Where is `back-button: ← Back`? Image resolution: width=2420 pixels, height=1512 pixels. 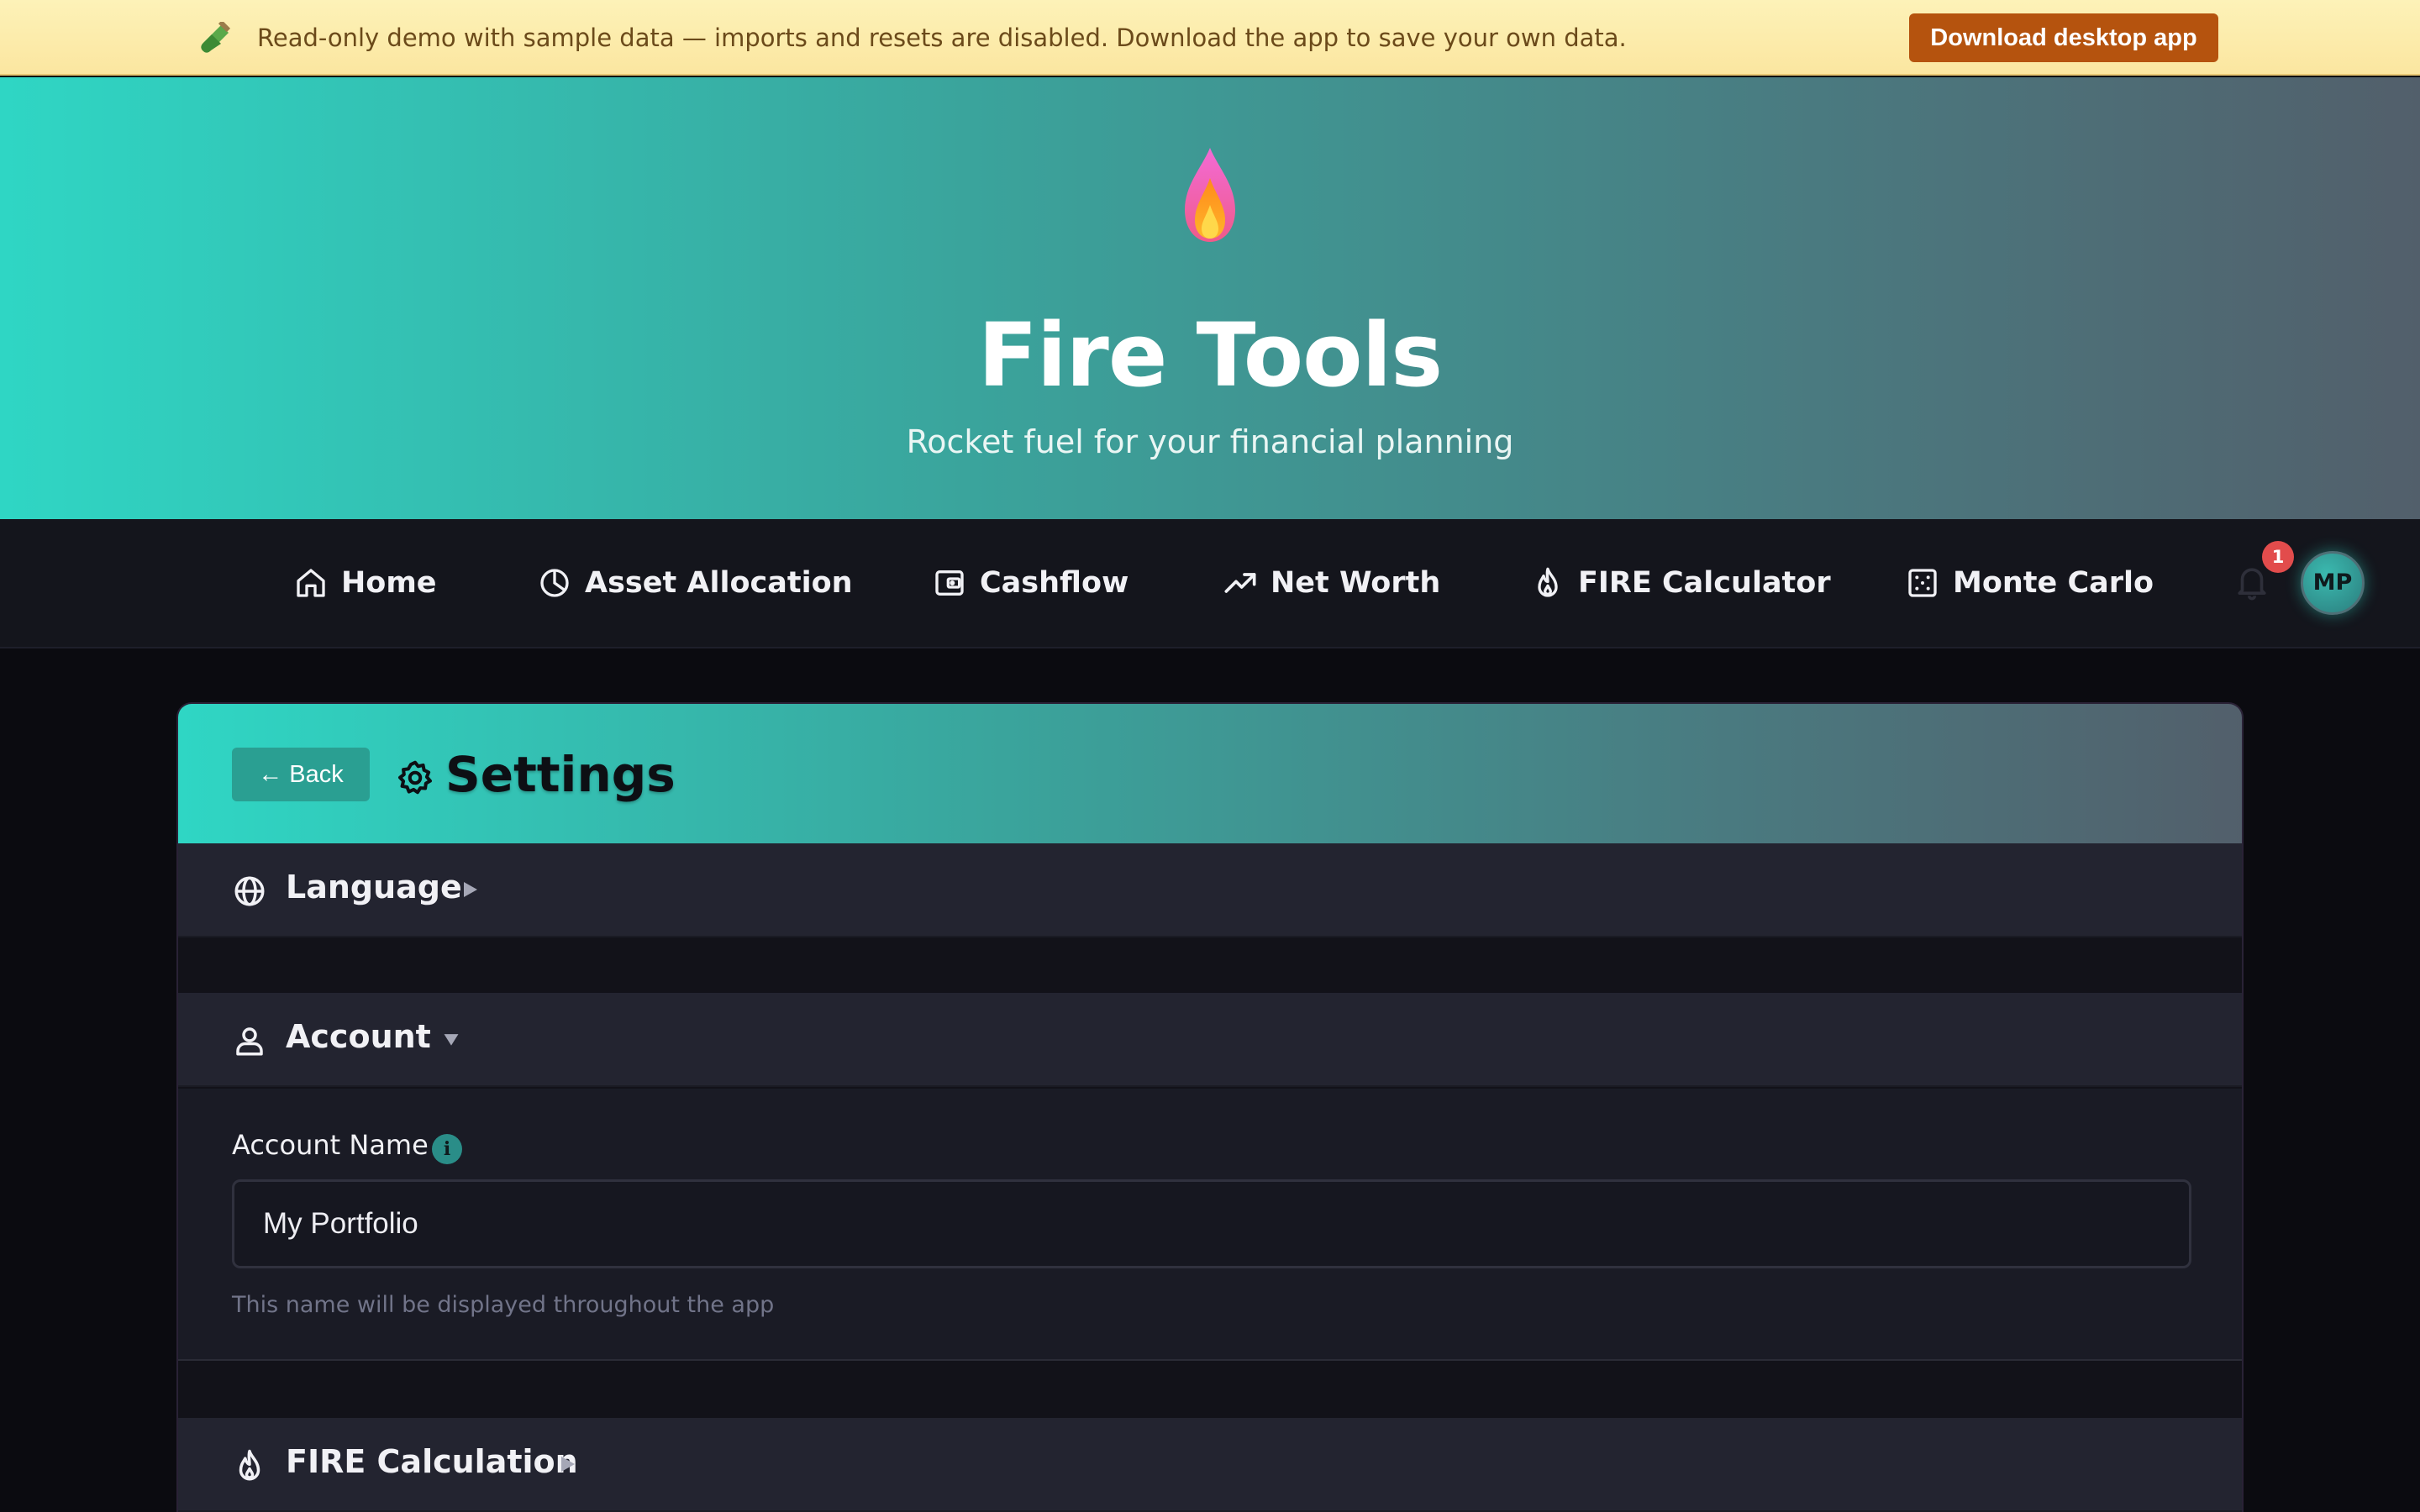 back-button: ← Back is located at coordinates (301, 774).